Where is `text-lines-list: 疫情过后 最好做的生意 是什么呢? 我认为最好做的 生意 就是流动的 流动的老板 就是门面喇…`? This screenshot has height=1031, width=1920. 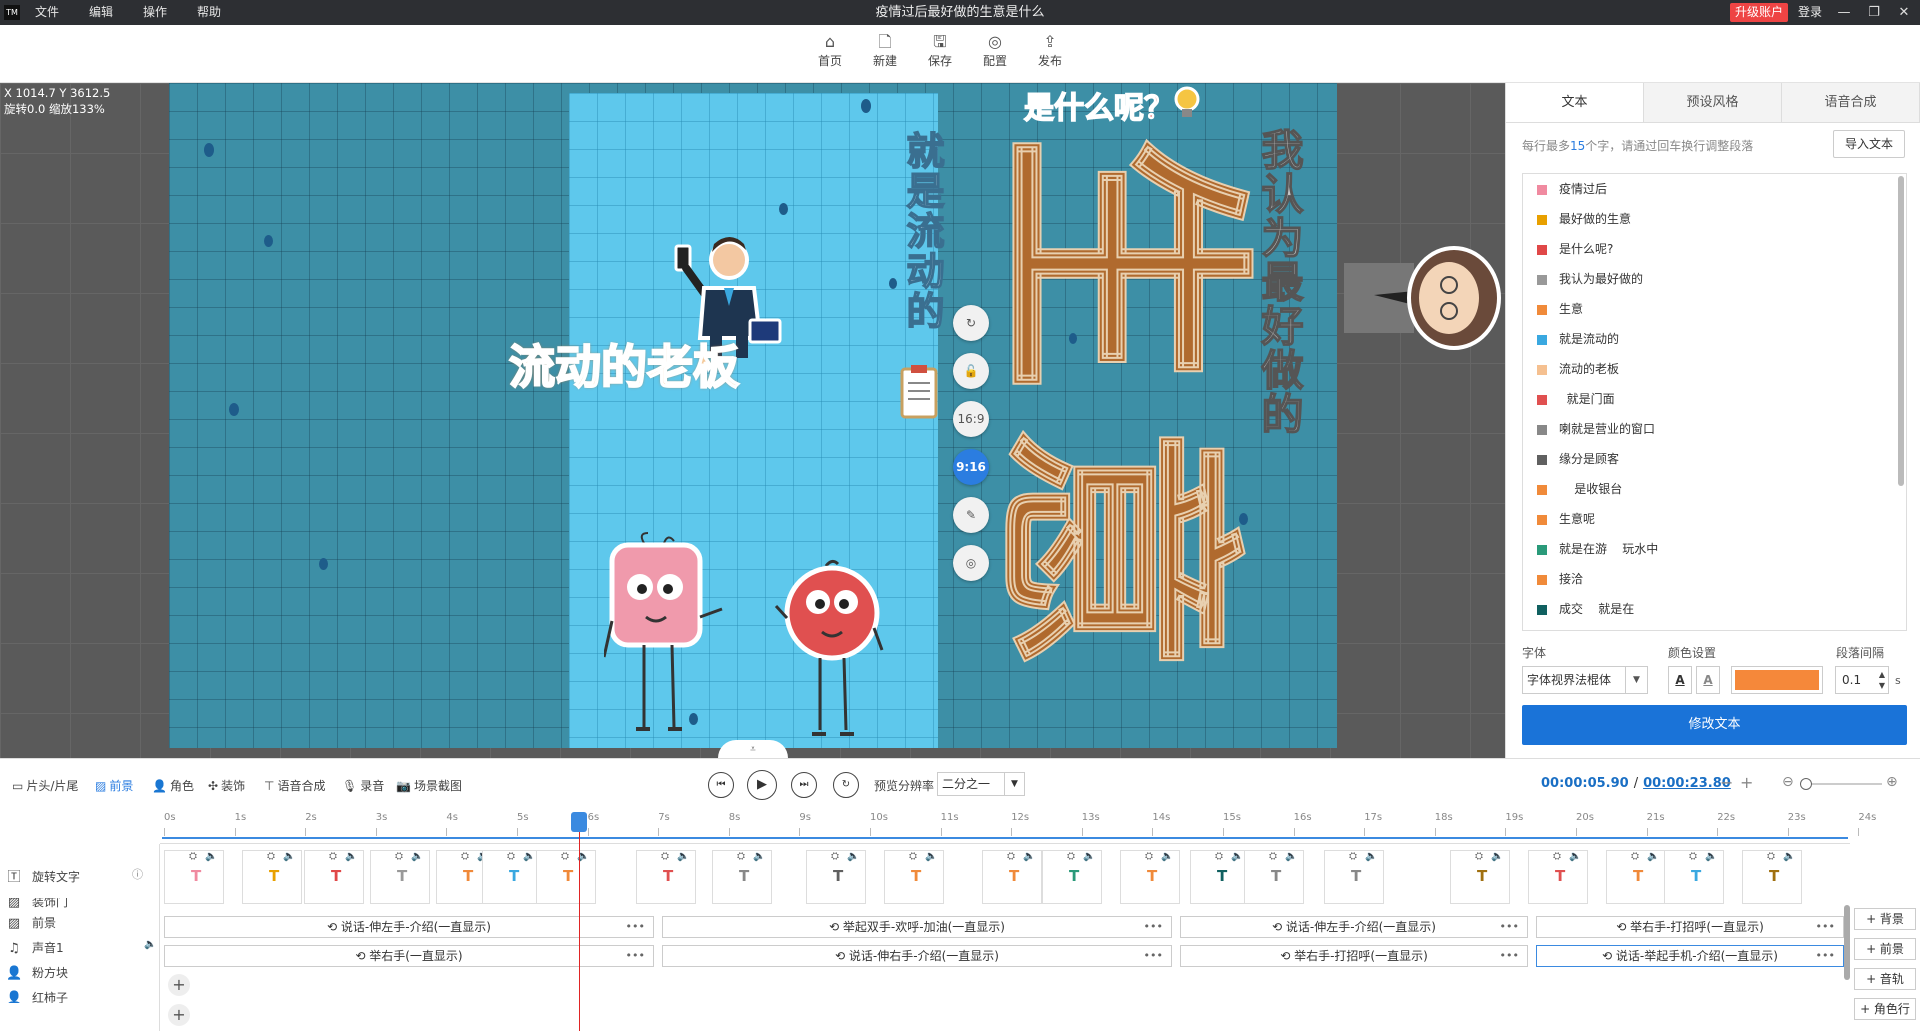
text-lines-list: 疫情过后 最好做的生意 是什么呢? 我认为最好做的 生意 就是流动的 流动的老板 就是门面喇… is located at coordinates (1714, 402).